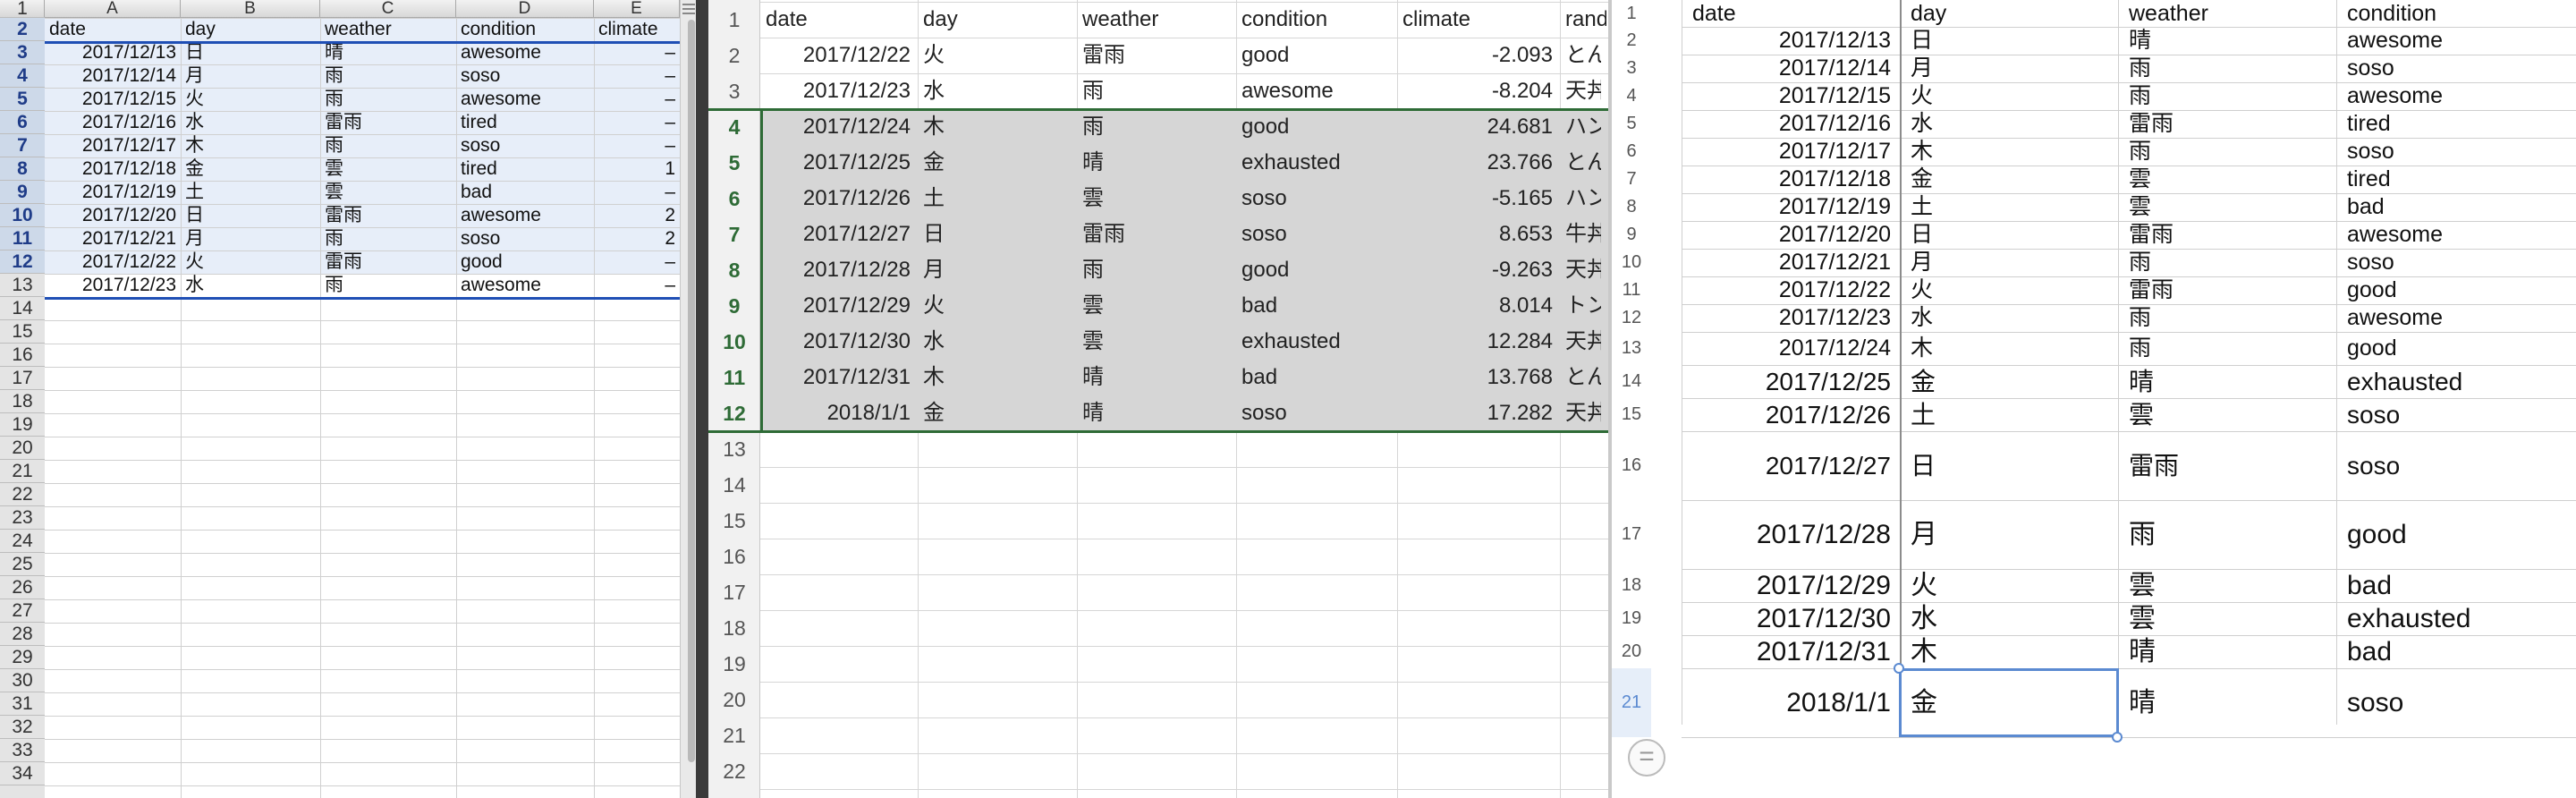 This screenshot has height=798, width=2576. I want to click on add-row-icon: =, so click(1646, 758).